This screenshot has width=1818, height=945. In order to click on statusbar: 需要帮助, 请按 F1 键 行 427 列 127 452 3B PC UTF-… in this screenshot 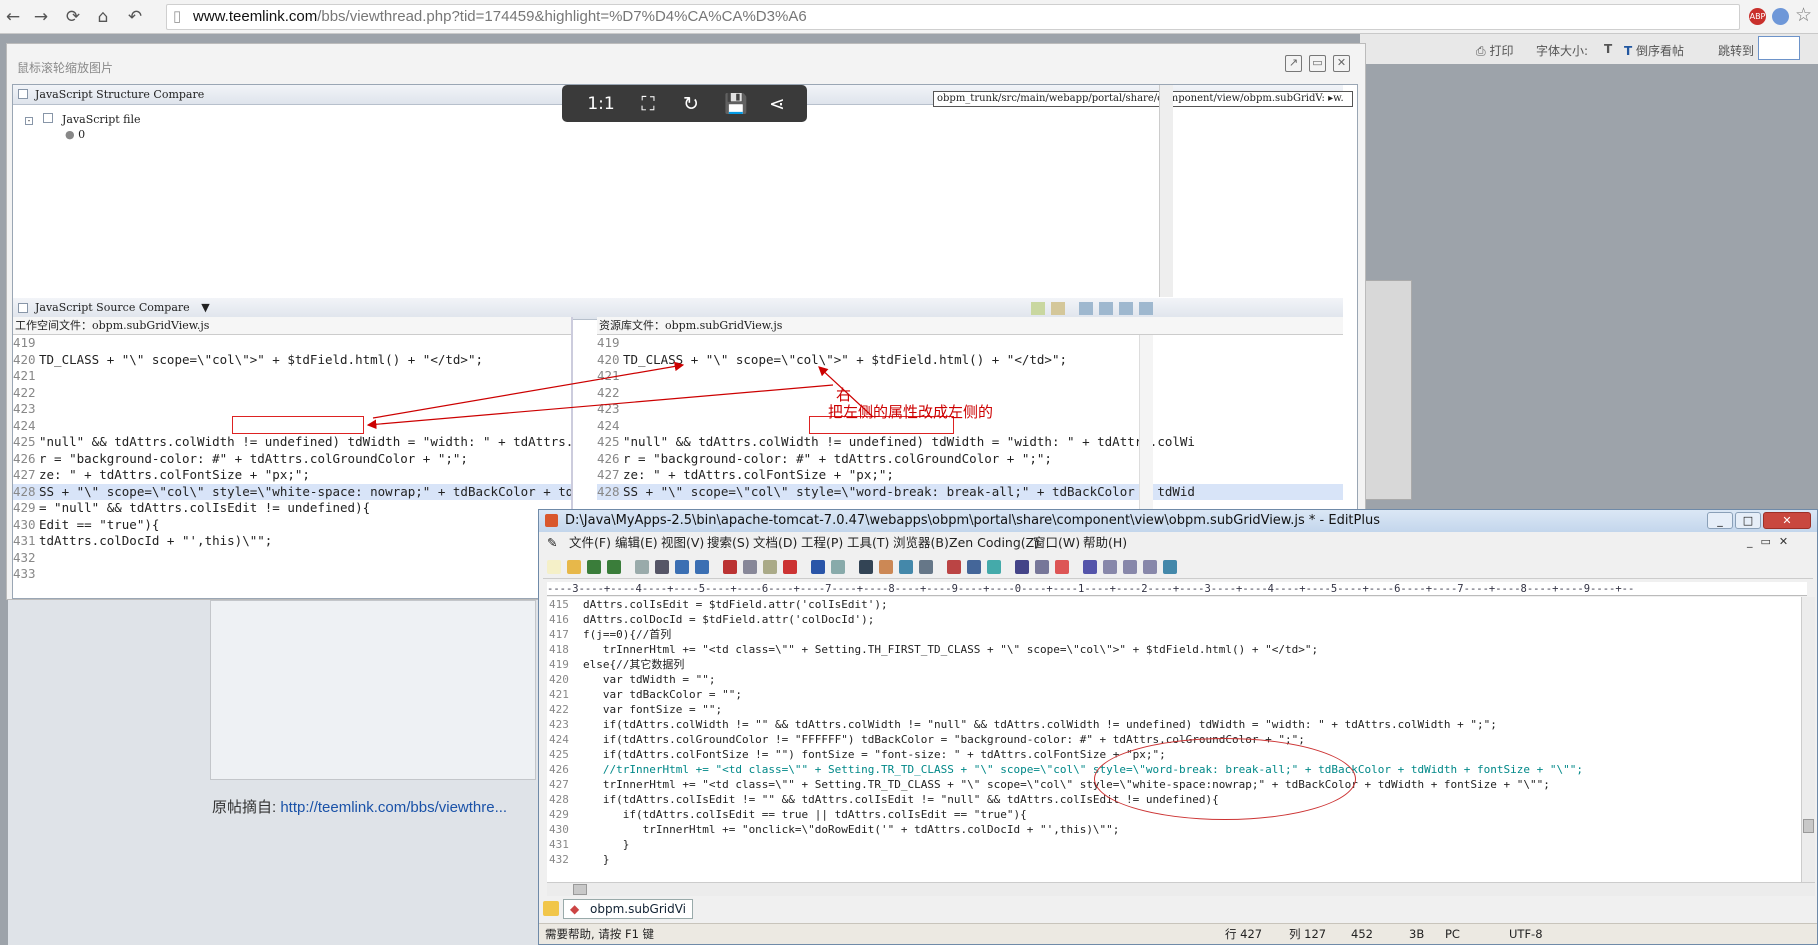, I will do `click(1178, 933)`.